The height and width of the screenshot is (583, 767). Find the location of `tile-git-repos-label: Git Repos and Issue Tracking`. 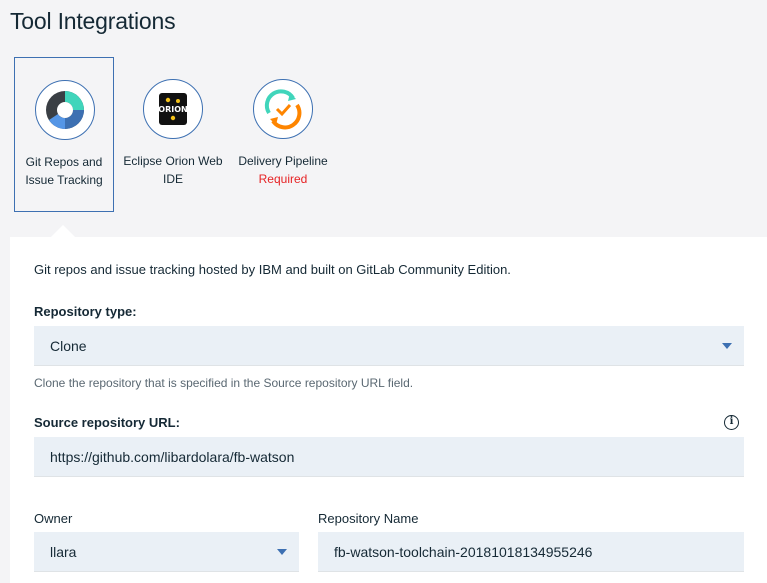

tile-git-repos-label: Git Repos and Issue Tracking is located at coordinates (64, 171).